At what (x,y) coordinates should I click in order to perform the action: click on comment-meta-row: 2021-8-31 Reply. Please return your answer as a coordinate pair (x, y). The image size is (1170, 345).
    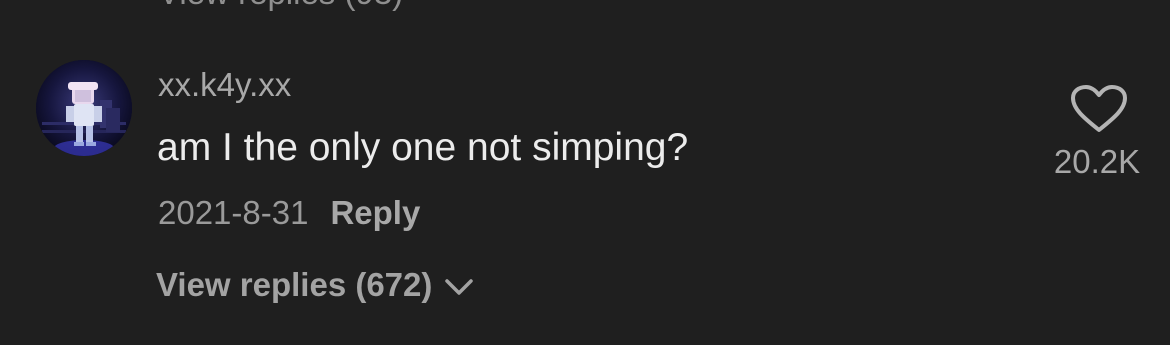
    Looking at the image, I should click on (289, 213).